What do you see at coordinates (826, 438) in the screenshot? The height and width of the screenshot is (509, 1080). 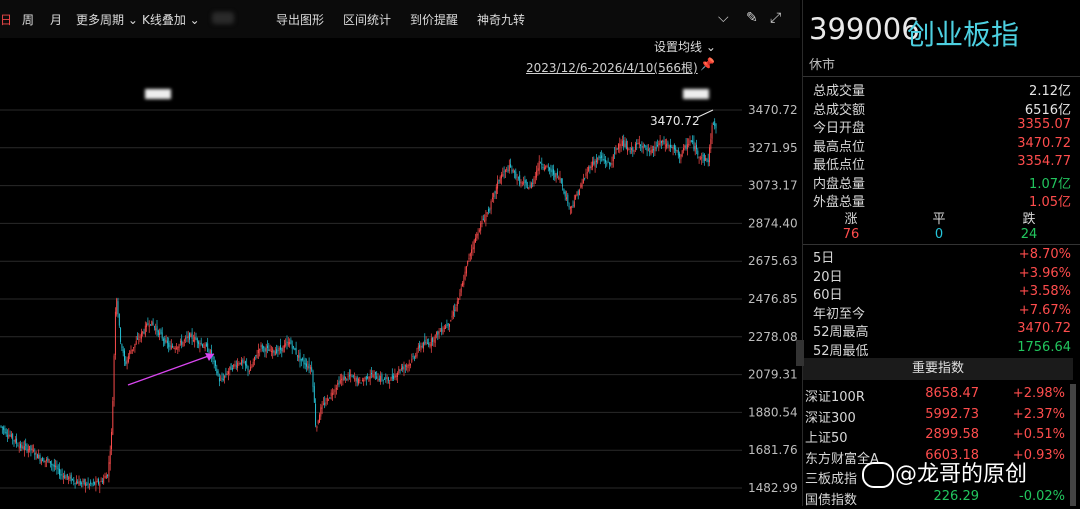 I see `index-row-name: 上证50` at bounding box center [826, 438].